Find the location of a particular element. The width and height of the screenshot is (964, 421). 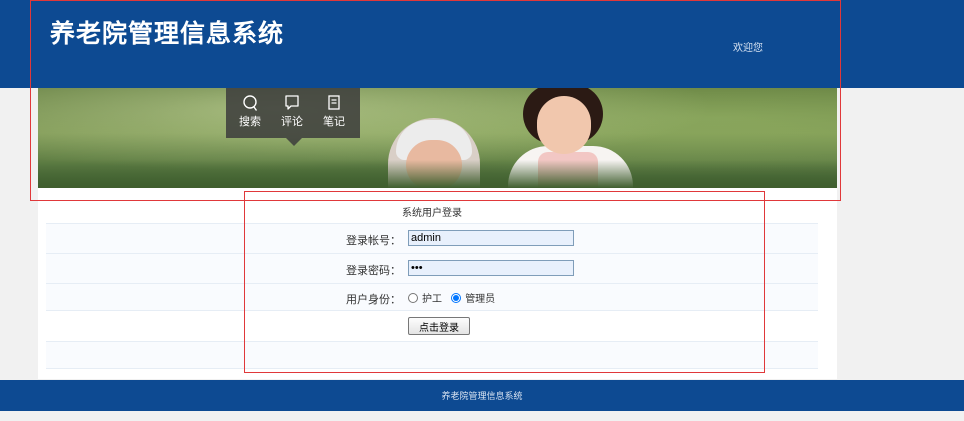

account-row: 登录帐号： is located at coordinates (432, 239).